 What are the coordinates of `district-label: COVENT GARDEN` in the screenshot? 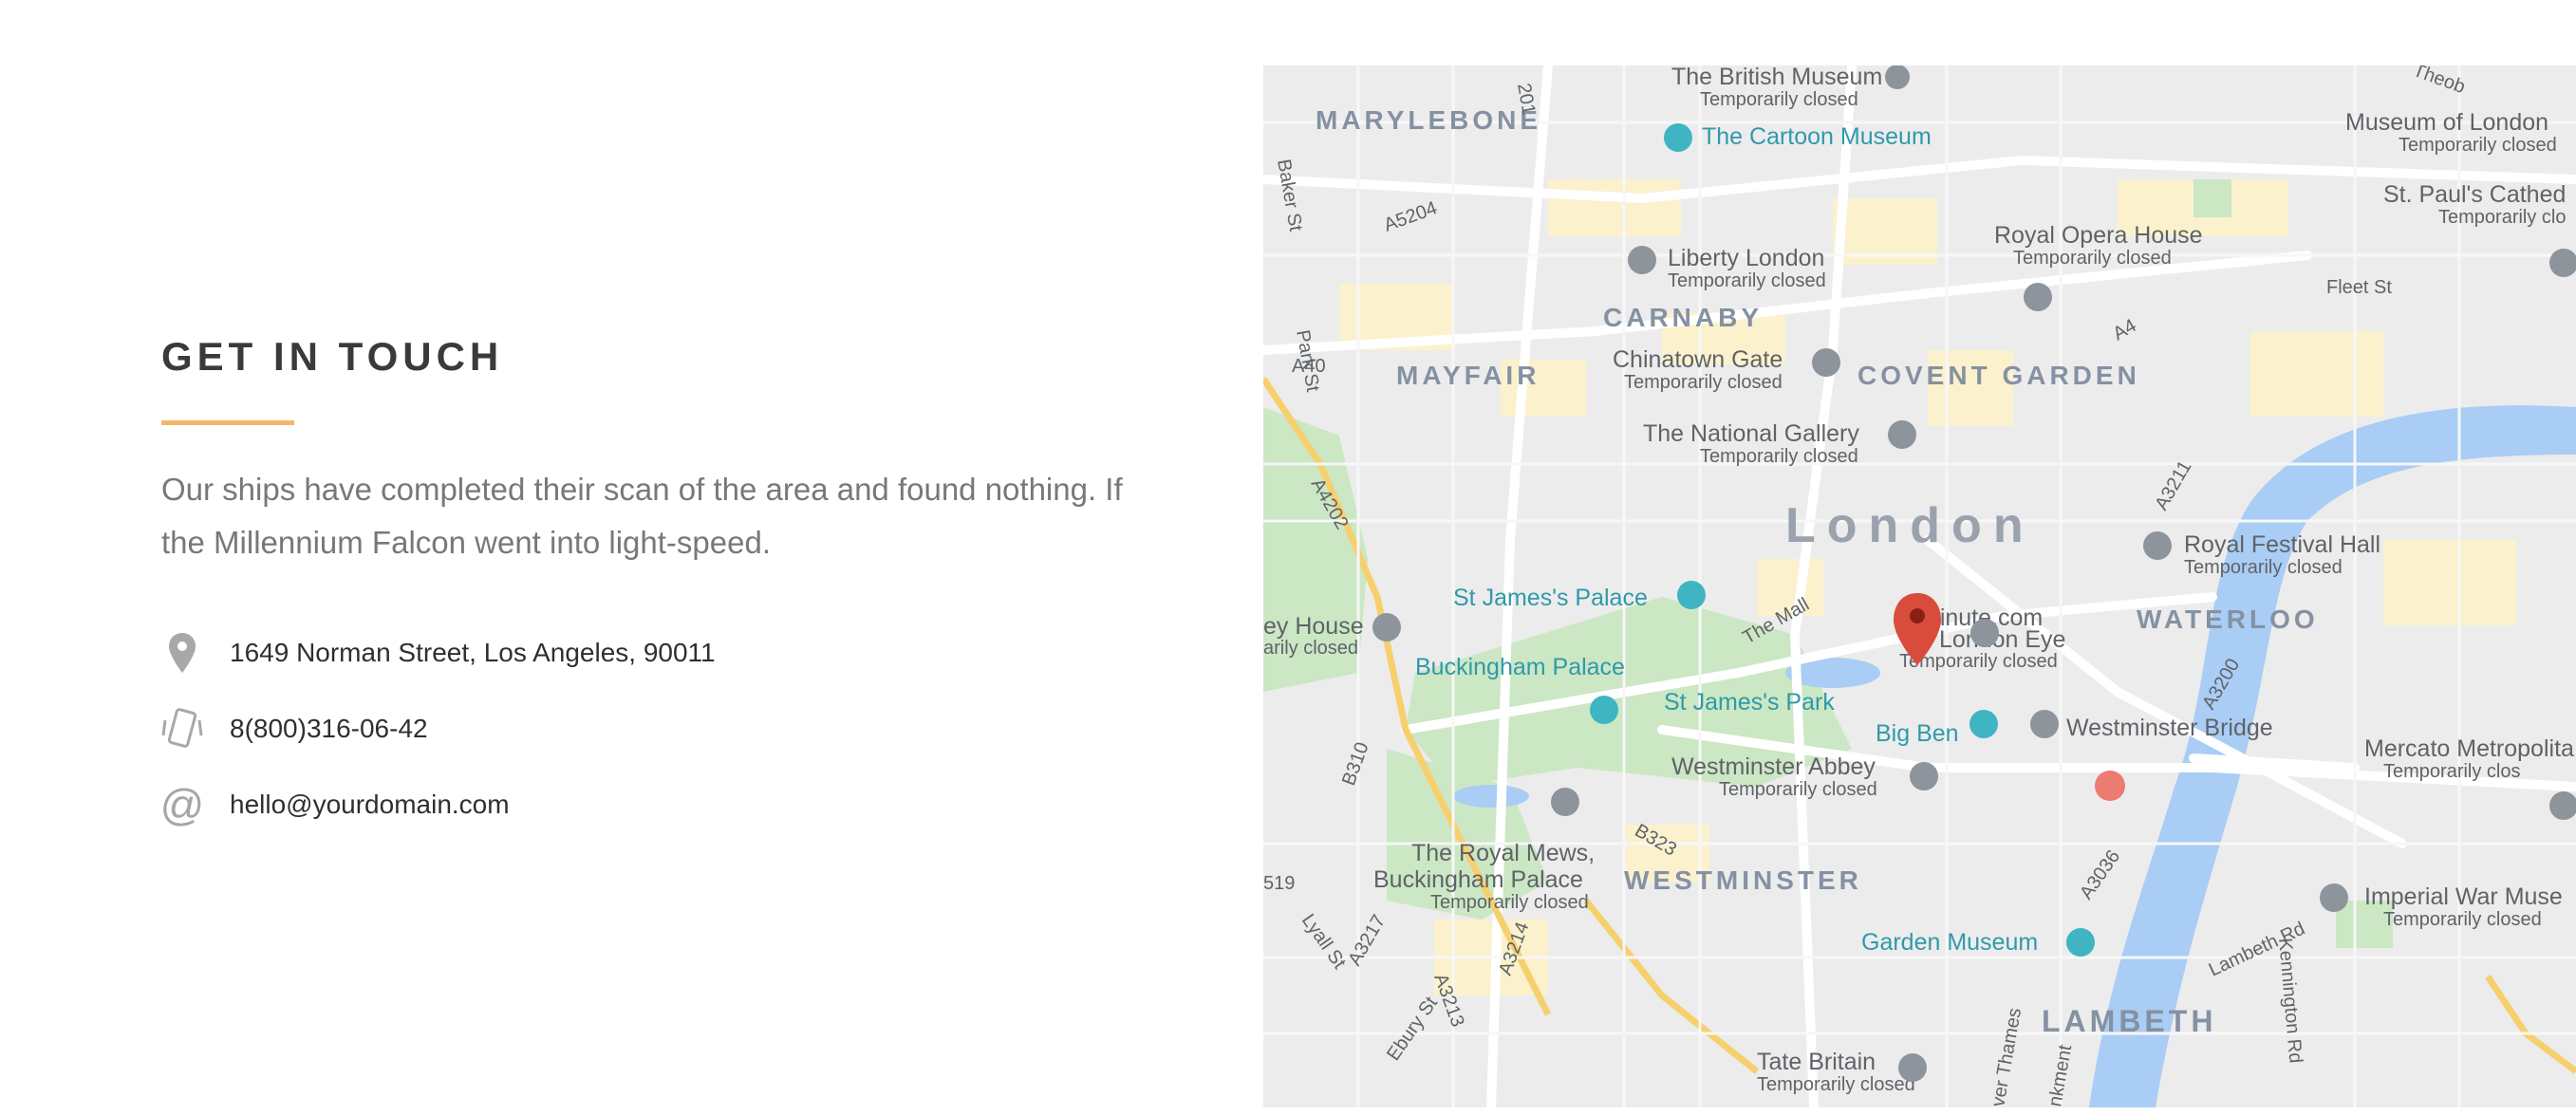 It's located at (1998, 375).